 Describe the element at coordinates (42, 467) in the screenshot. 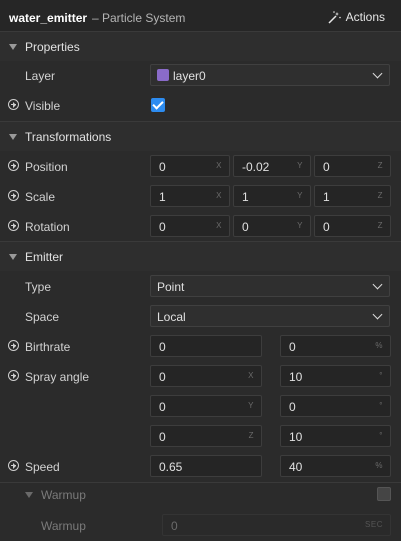

I see `speed-label: Speed` at that location.